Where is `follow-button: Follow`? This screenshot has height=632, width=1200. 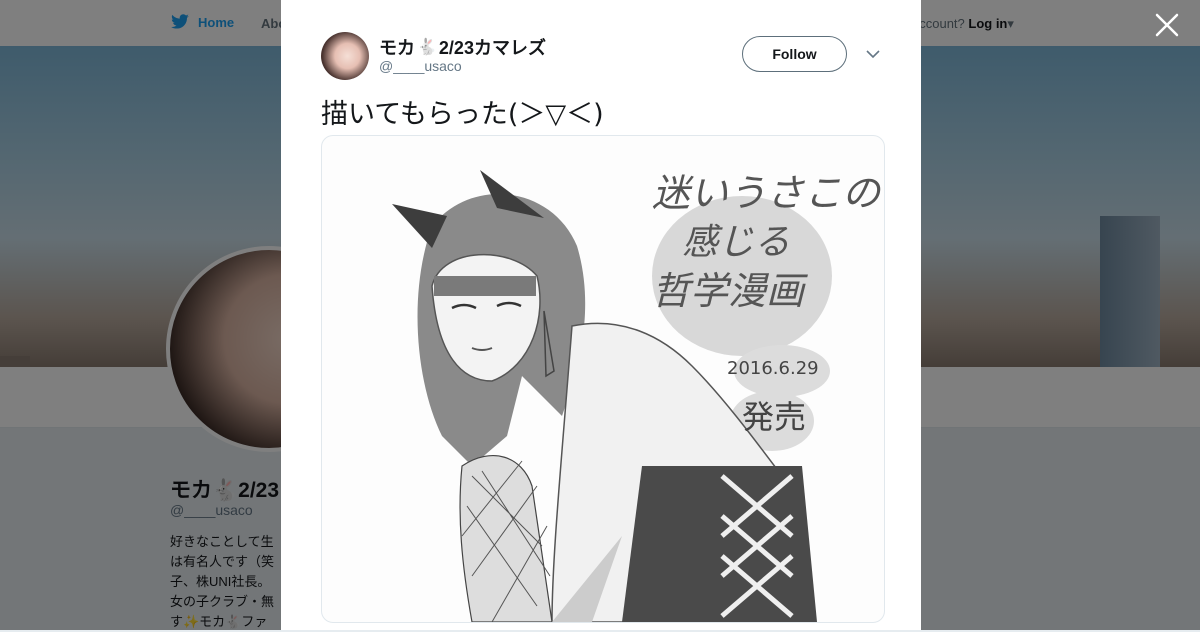
follow-button: Follow is located at coordinates (794, 54).